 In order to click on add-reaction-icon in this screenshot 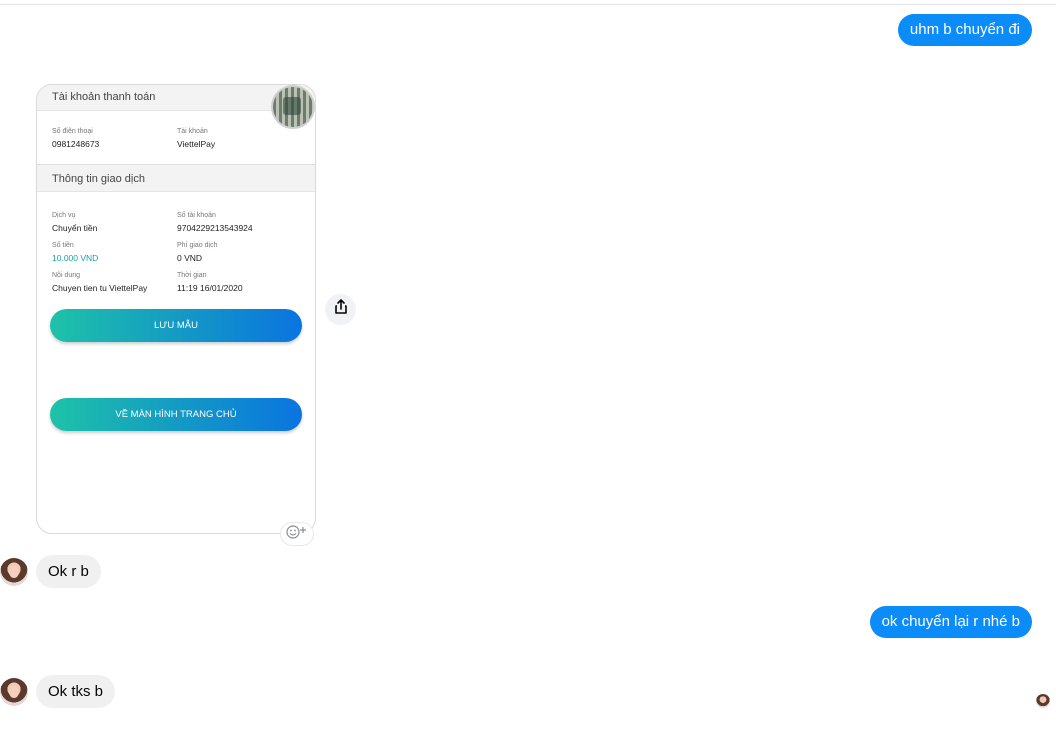, I will do `click(297, 534)`.